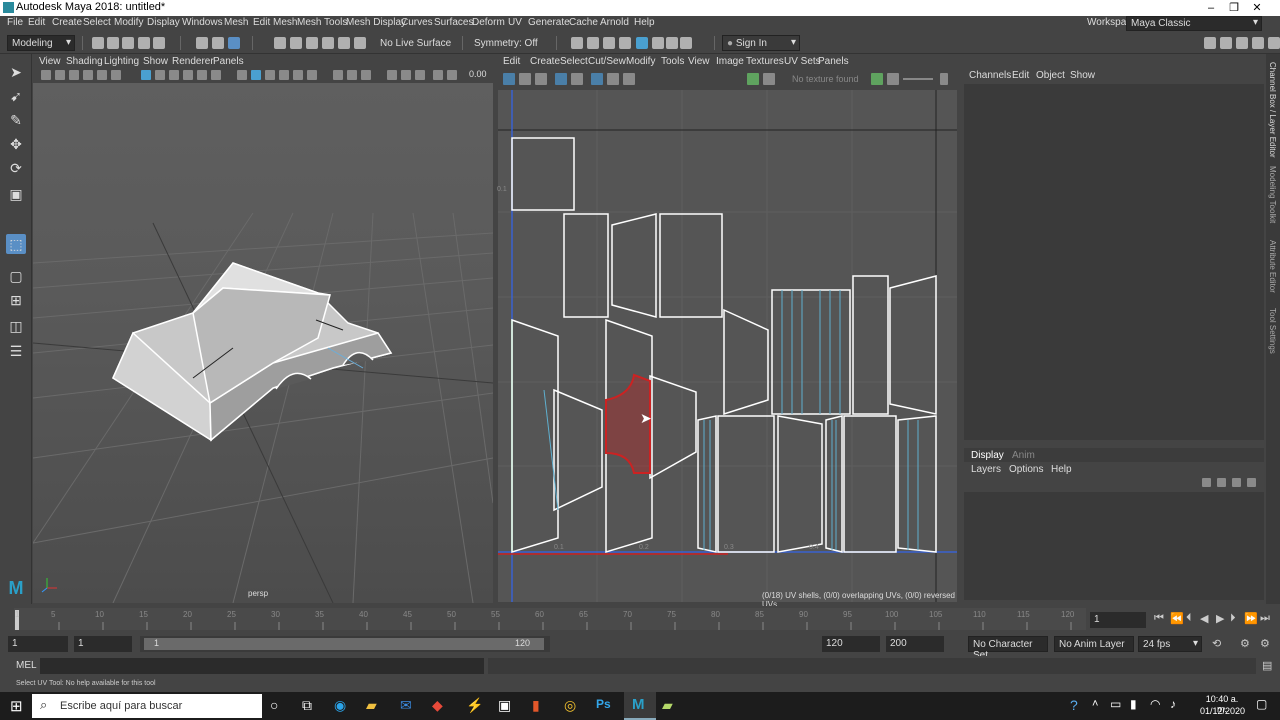 Image resolution: width=1280 pixels, height=720 pixels. I want to click on step-back-key-icon: ⏪, so click(1177, 618).